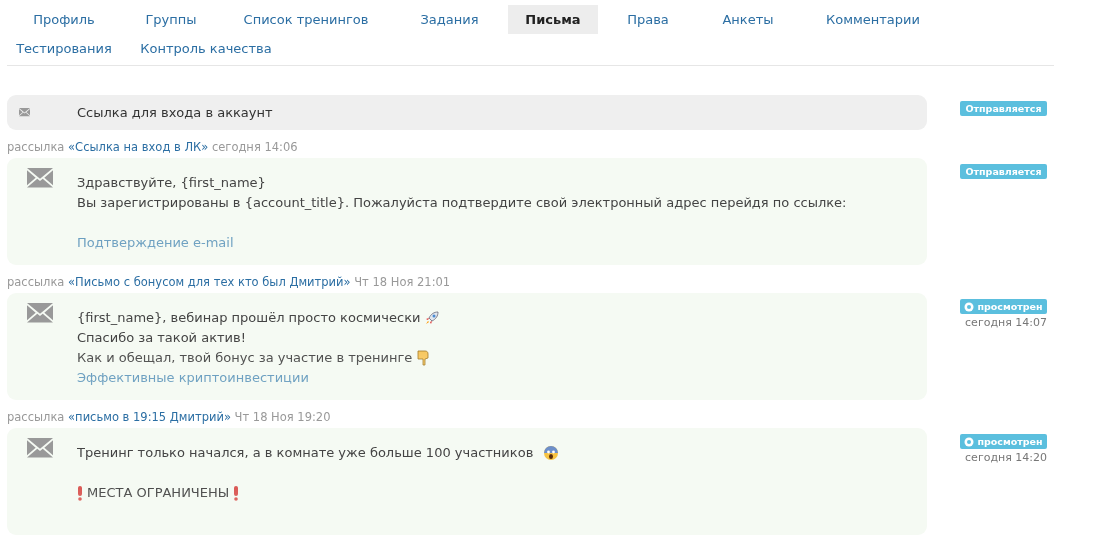 This screenshot has height=545, width=1098. What do you see at coordinates (245, 358) in the screenshot?
I see `message-text: Как и обещал, твой бонус за участие в тренинге` at bounding box center [245, 358].